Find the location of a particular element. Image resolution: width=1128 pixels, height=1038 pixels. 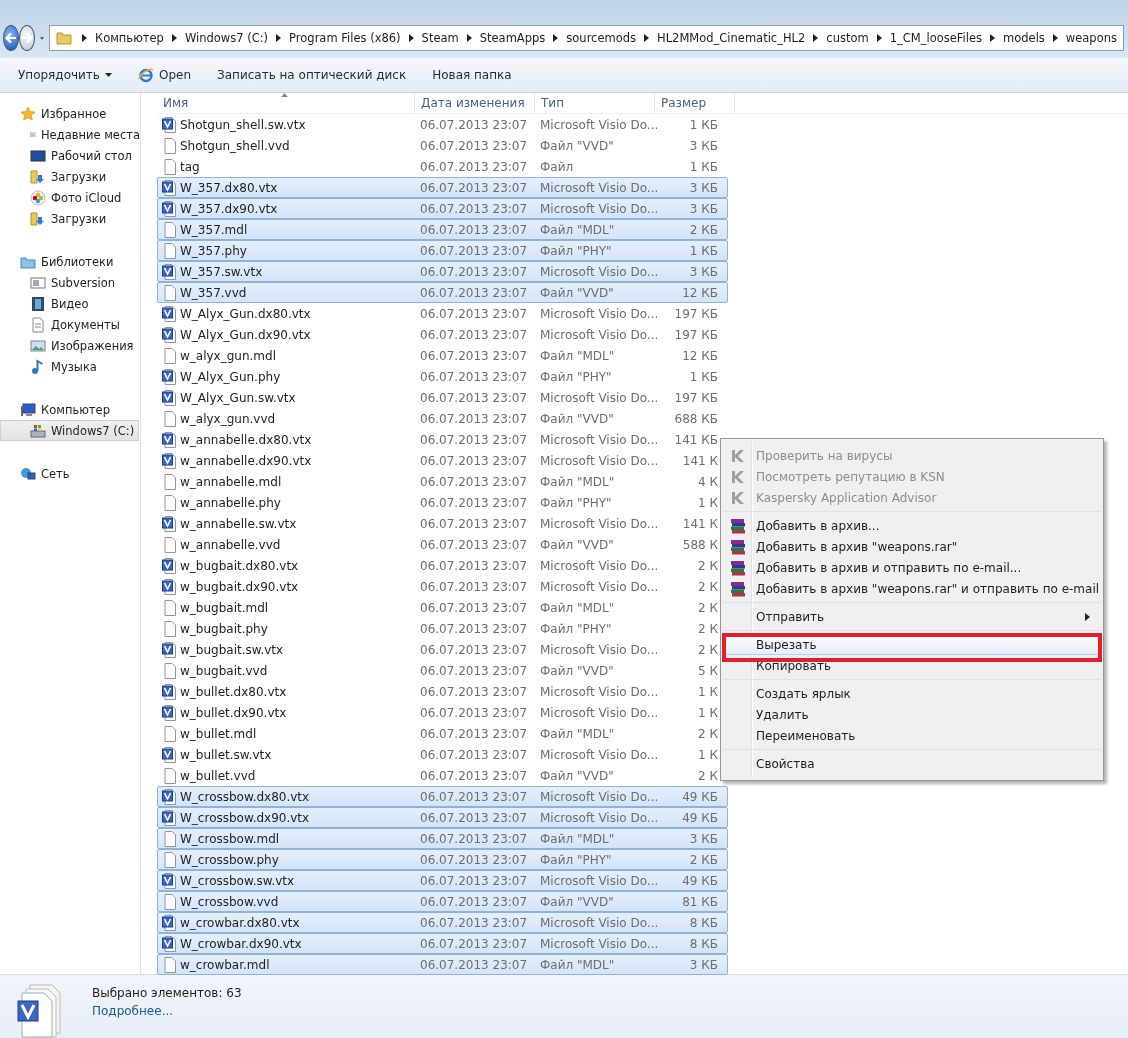

forward-button is located at coordinates (27, 38).